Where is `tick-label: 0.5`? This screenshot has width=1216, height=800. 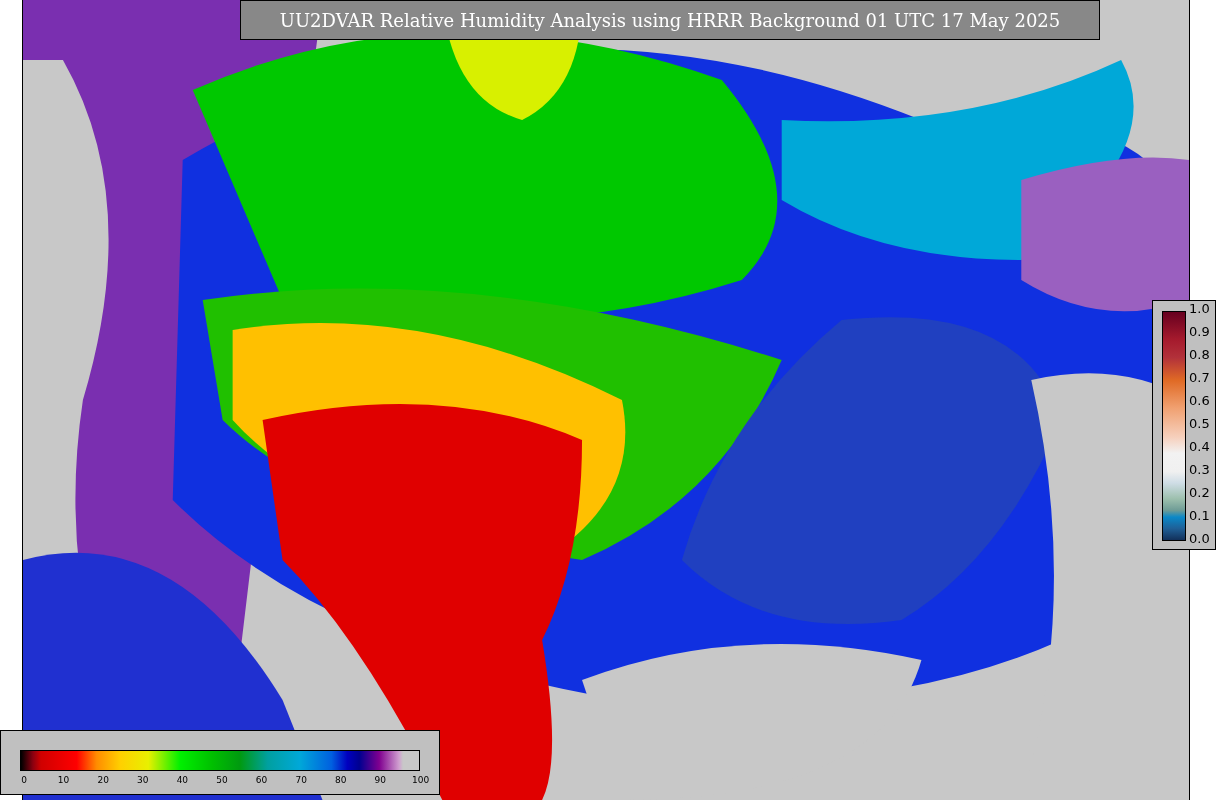 tick-label: 0.5 is located at coordinates (1199, 424).